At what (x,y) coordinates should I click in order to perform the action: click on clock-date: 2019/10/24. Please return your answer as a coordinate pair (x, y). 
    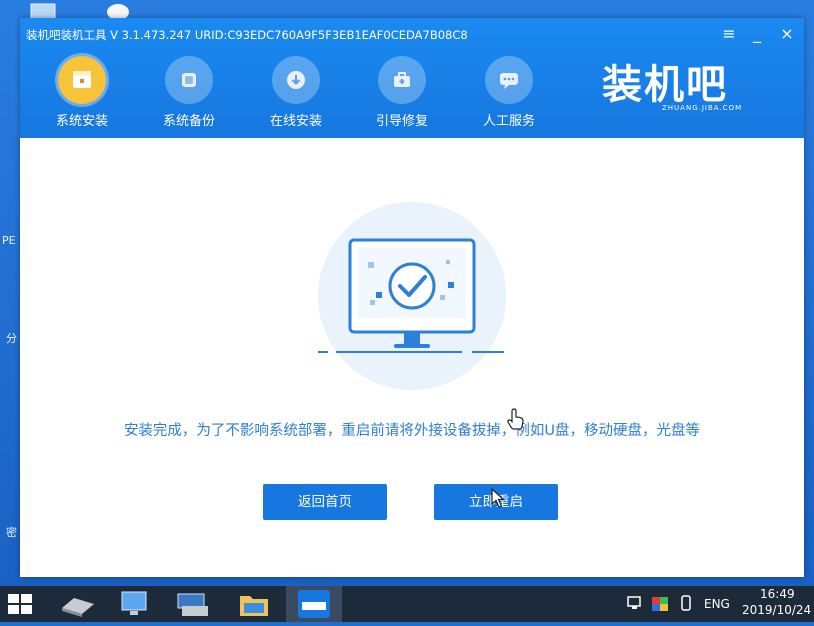
    Looking at the image, I should click on (776, 610).